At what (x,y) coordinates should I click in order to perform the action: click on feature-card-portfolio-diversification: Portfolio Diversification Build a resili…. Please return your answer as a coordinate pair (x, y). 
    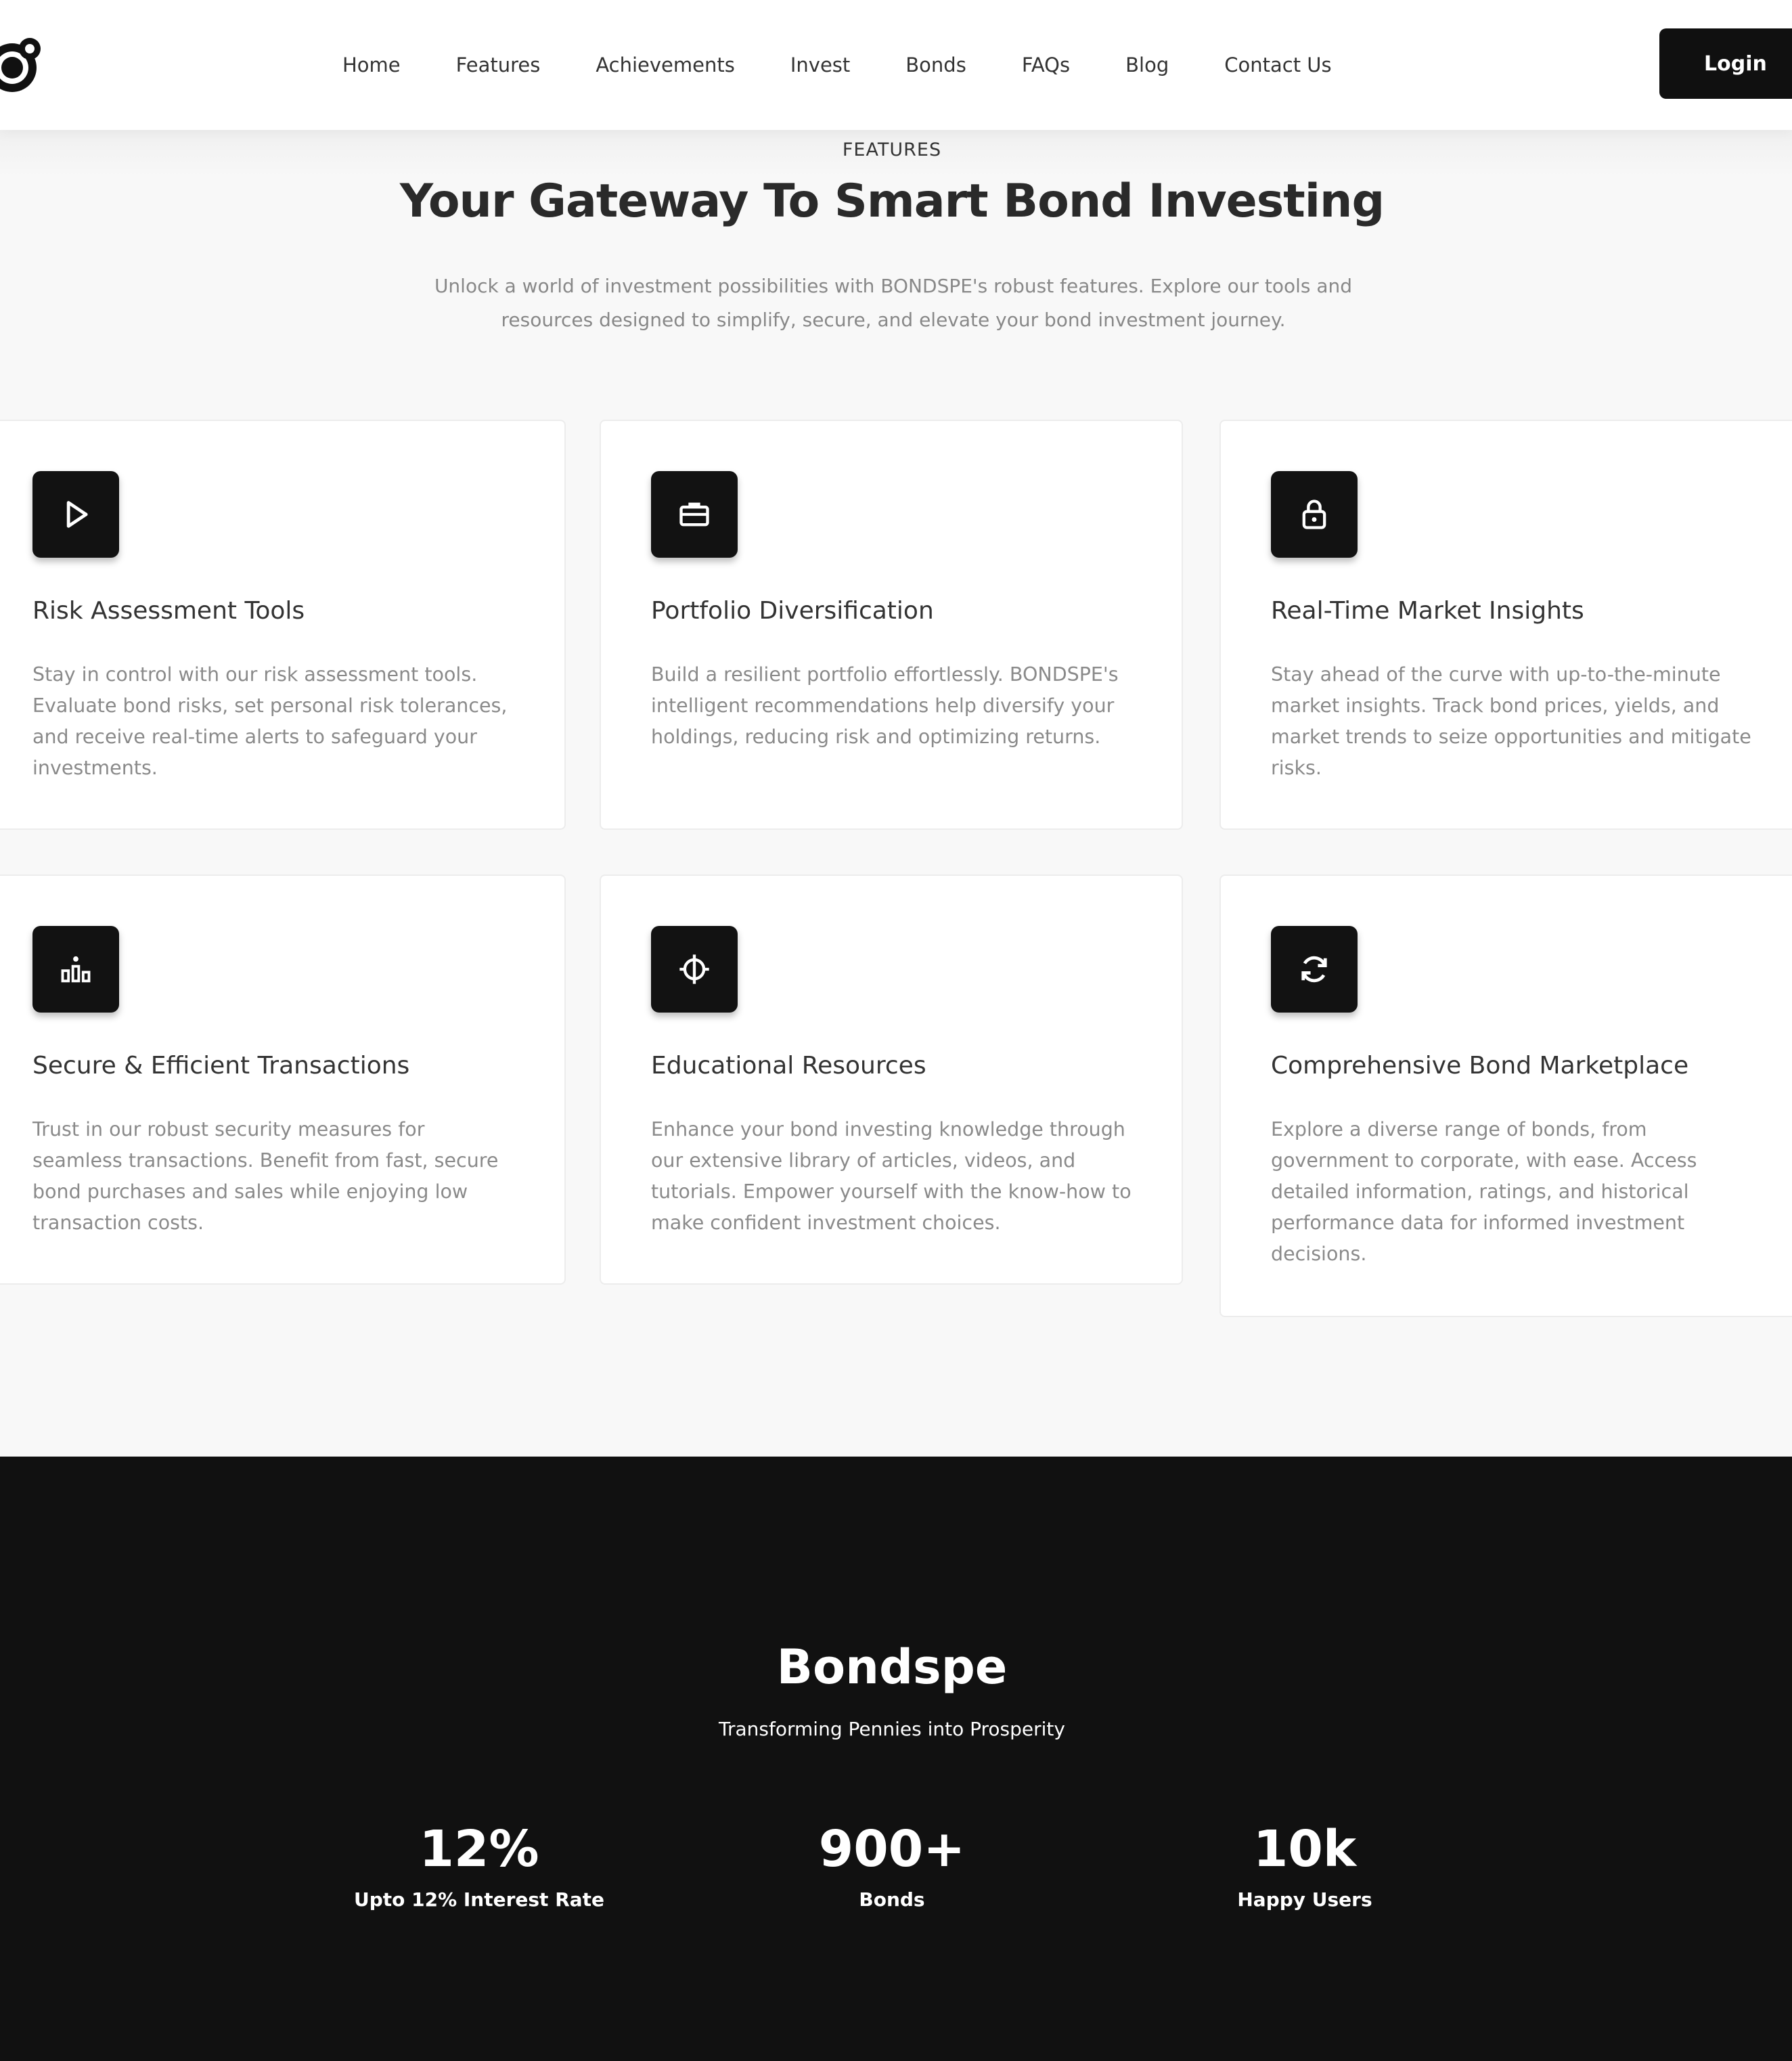
    Looking at the image, I should click on (891, 625).